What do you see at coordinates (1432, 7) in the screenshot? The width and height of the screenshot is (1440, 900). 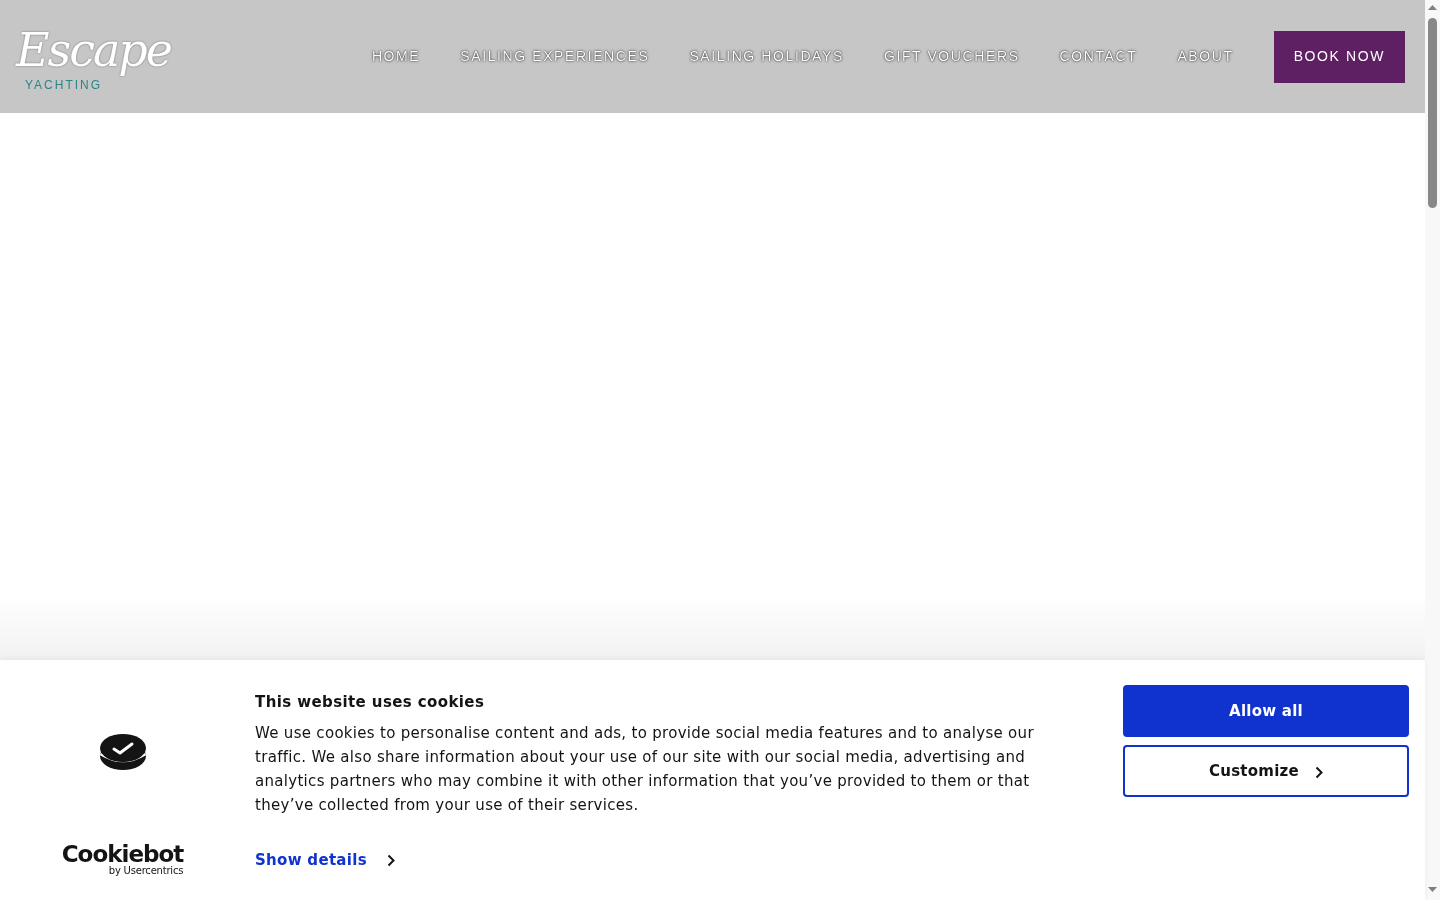 I see `scroll-up-icon` at bounding box center [1432, 7].